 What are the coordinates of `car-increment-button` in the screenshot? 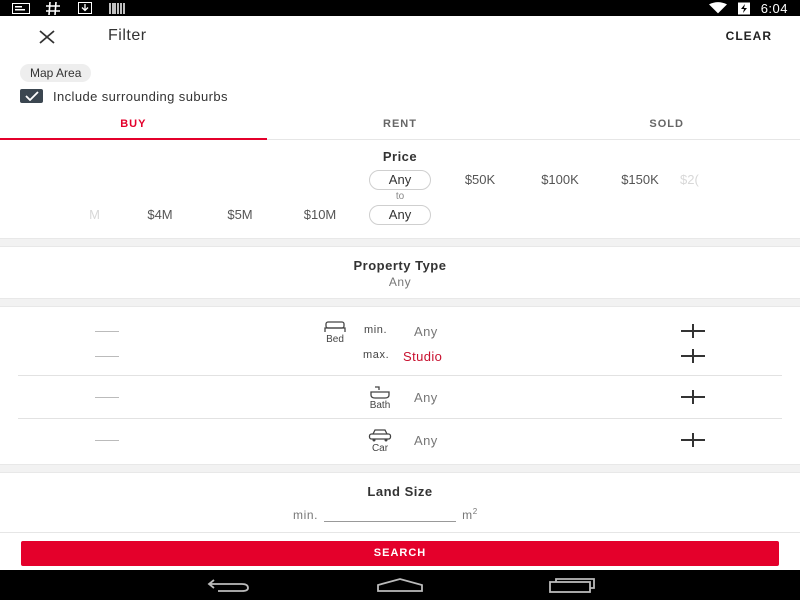 It's located at (693, 440).